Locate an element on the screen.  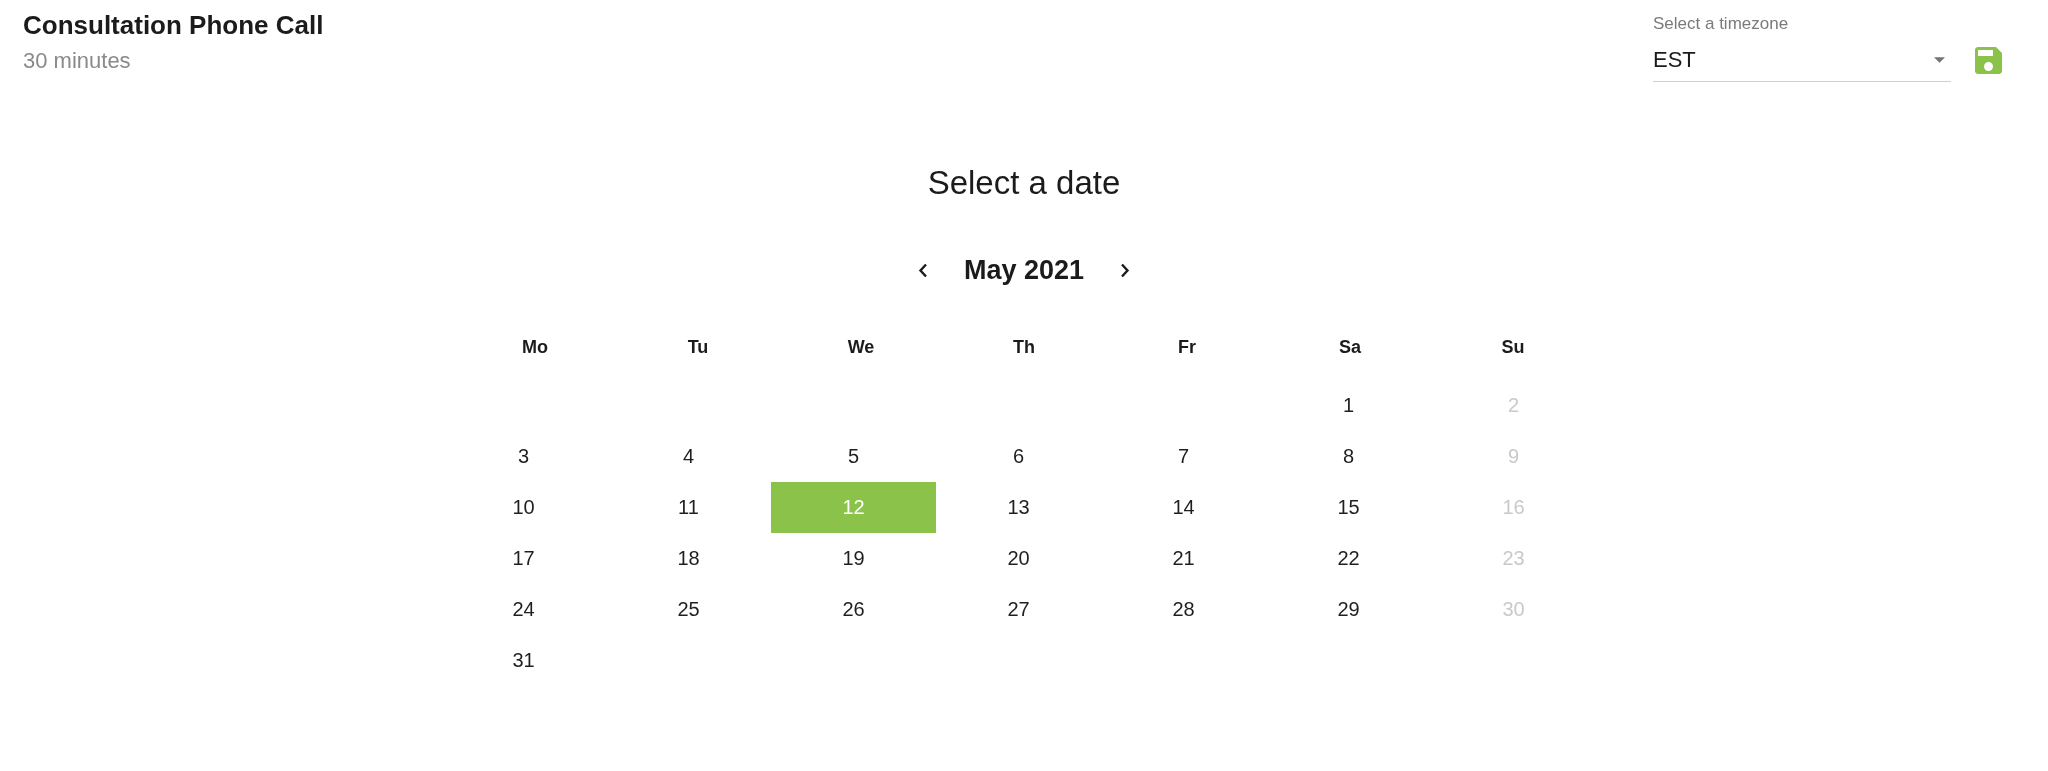
event-duration: 30 minutes is located at coordinates (77, 61).